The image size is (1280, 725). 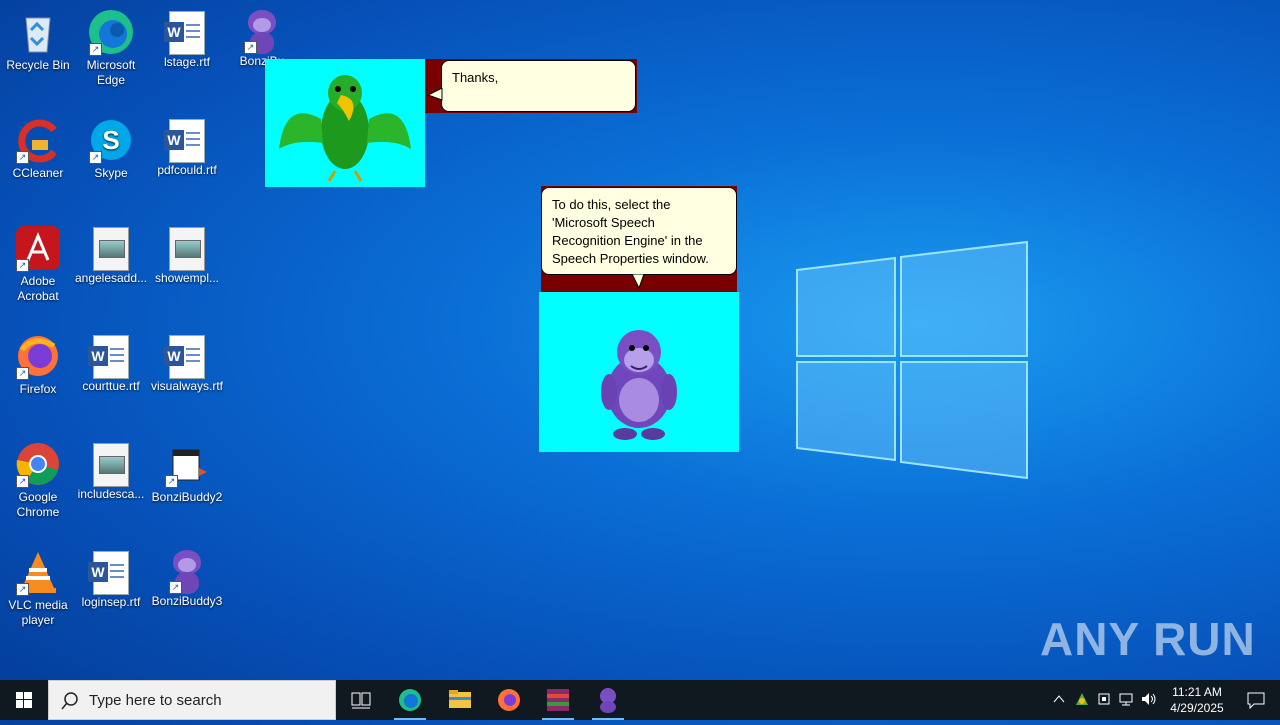 I want to click on desktop-icon-label: loginsep.rtf, so click(x=111, y=602).